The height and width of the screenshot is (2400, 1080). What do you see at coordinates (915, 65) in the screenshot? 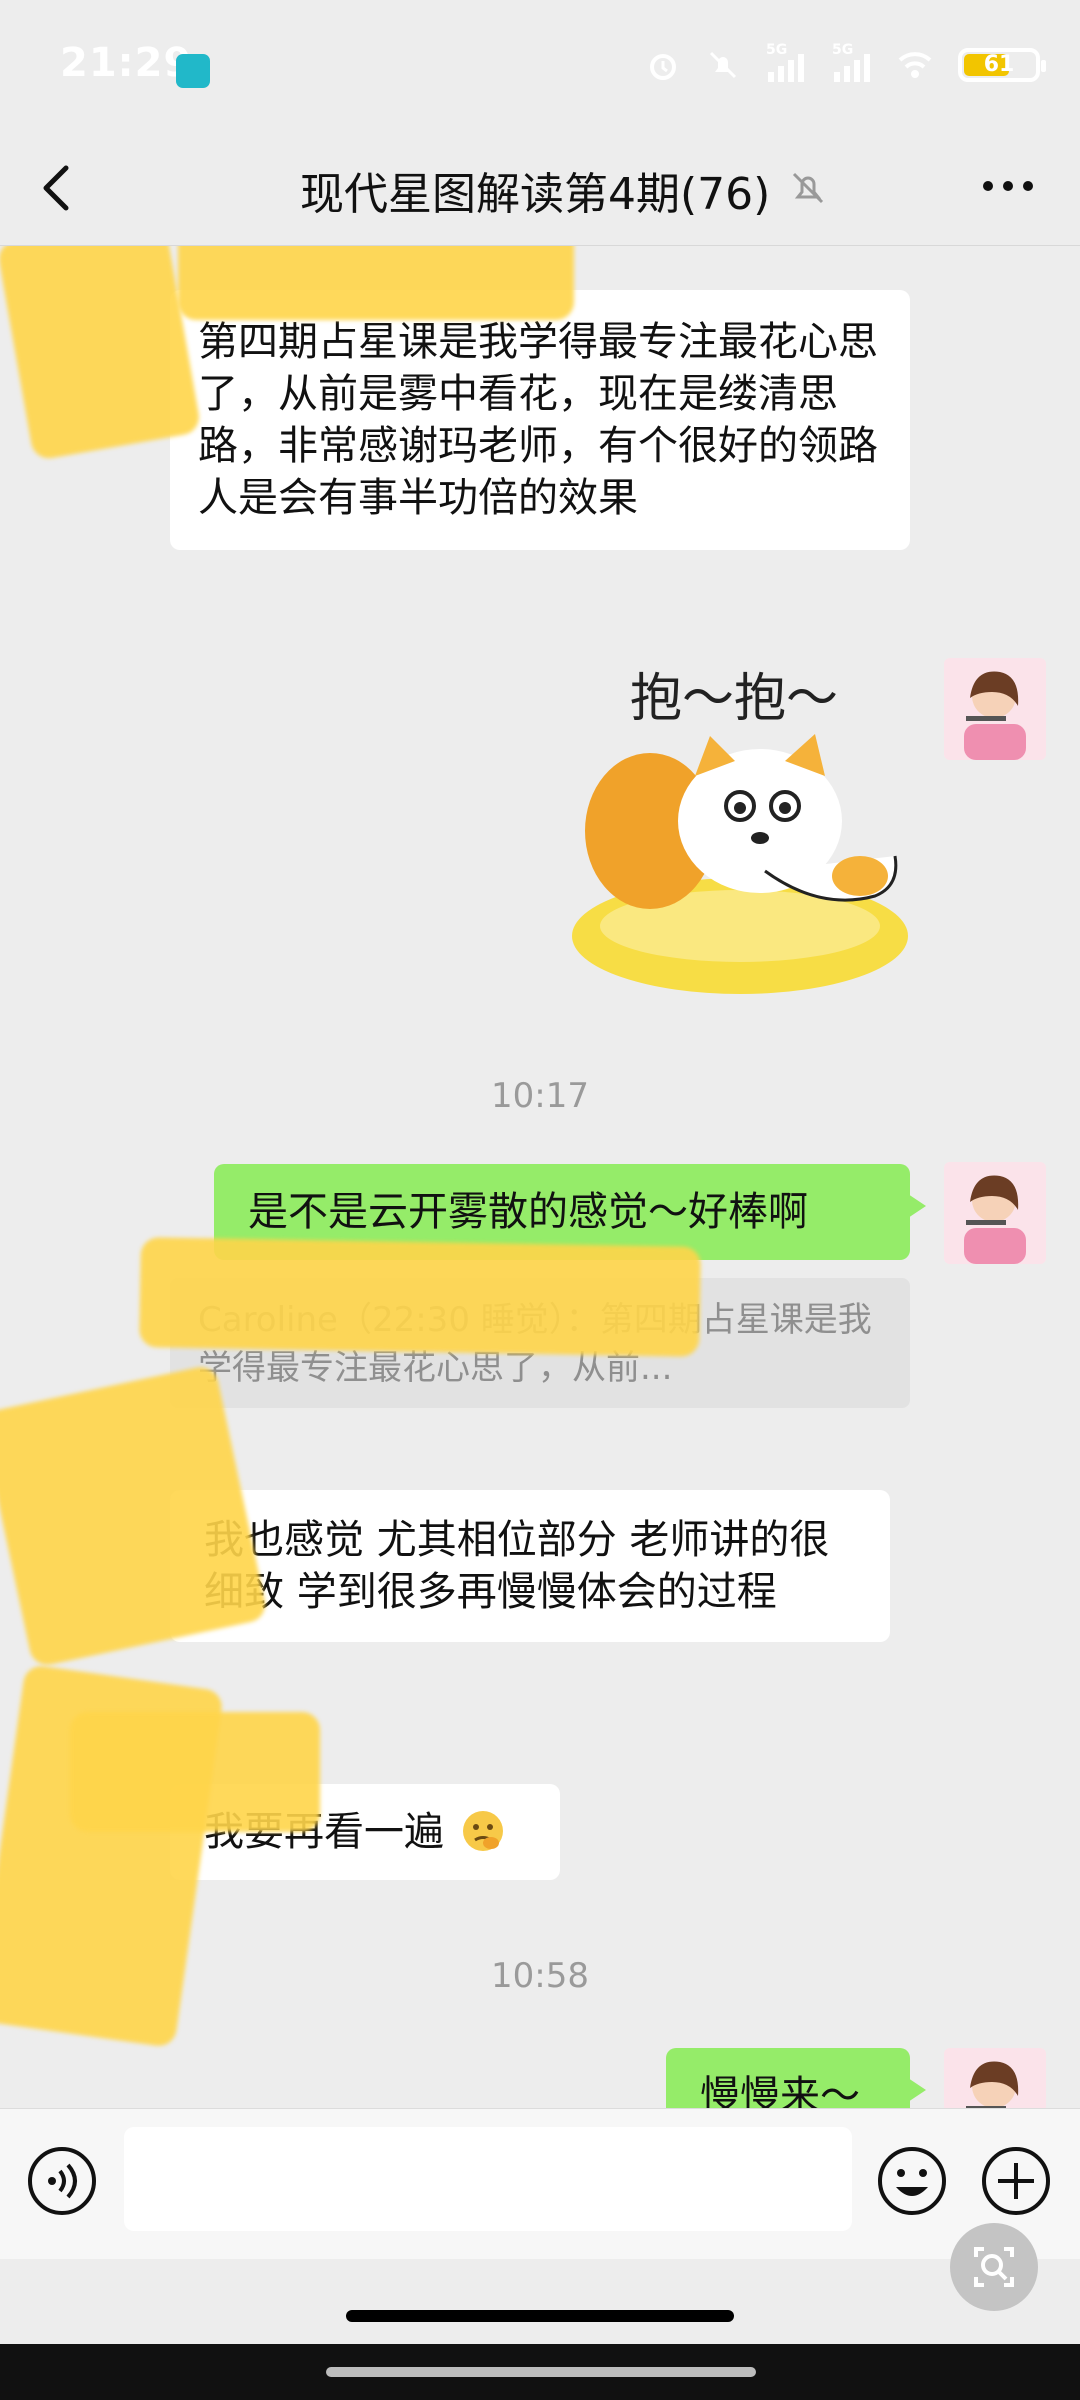
I see `wifi-icon` at bounding box center [915, 65].